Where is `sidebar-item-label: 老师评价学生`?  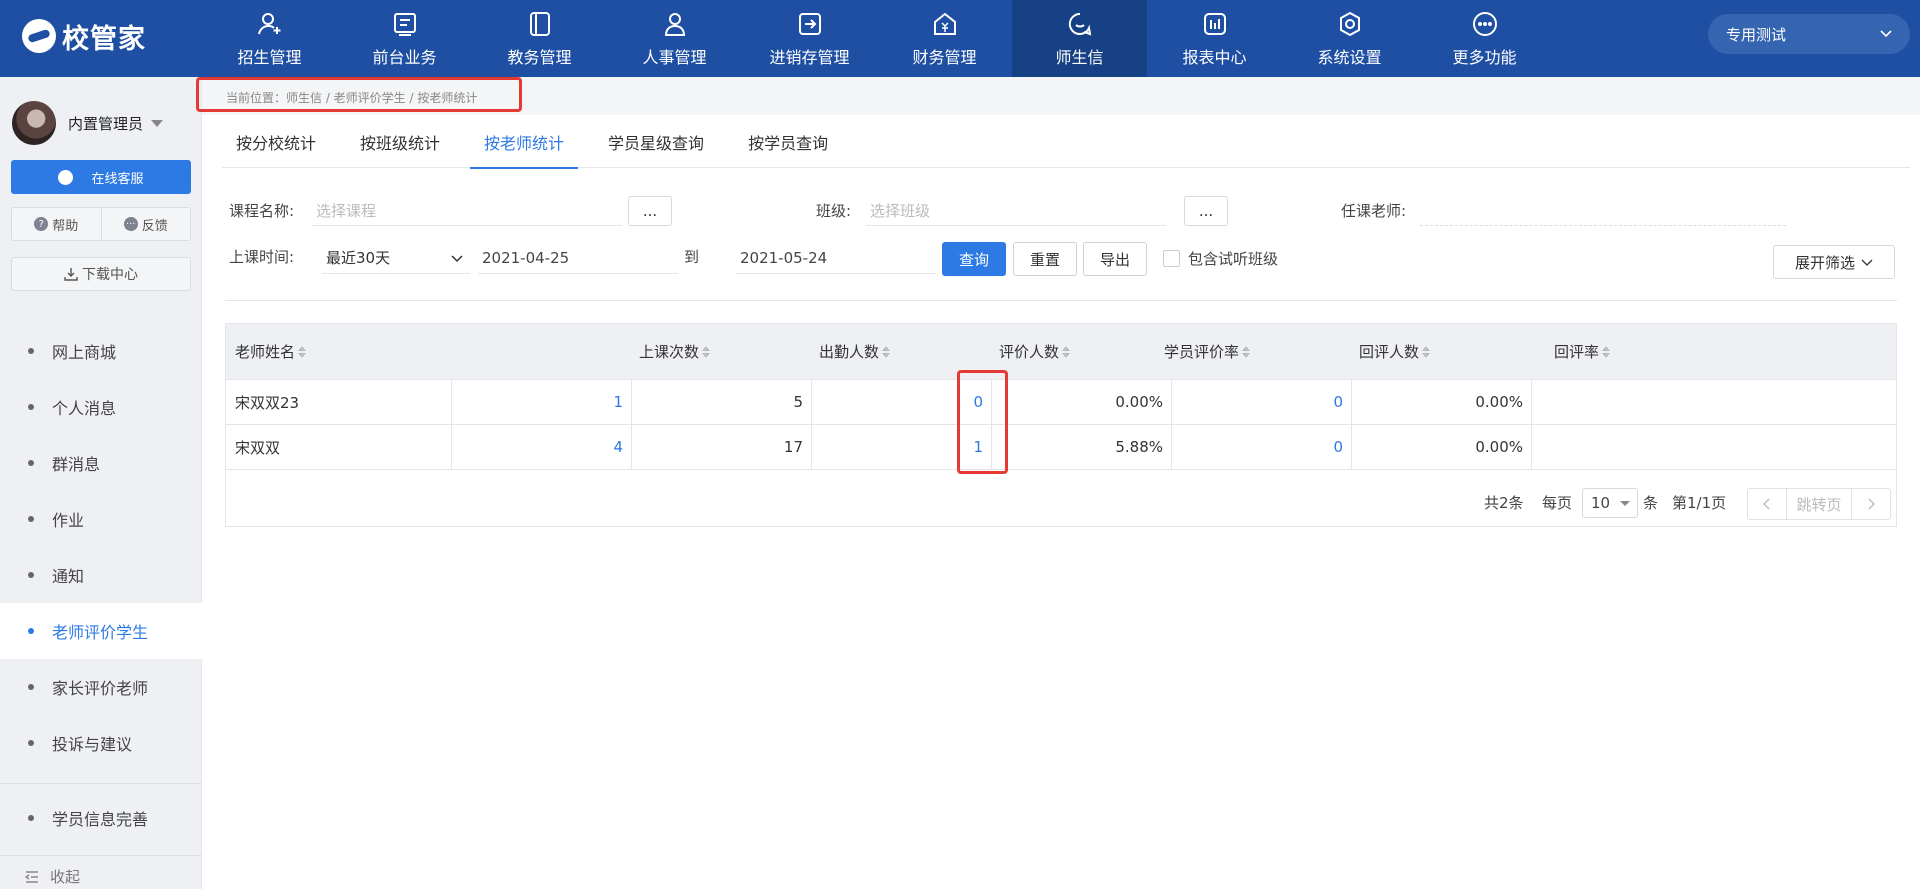 sidebar-item-label: 老师评价学生 is located at coordinates (100, 632).